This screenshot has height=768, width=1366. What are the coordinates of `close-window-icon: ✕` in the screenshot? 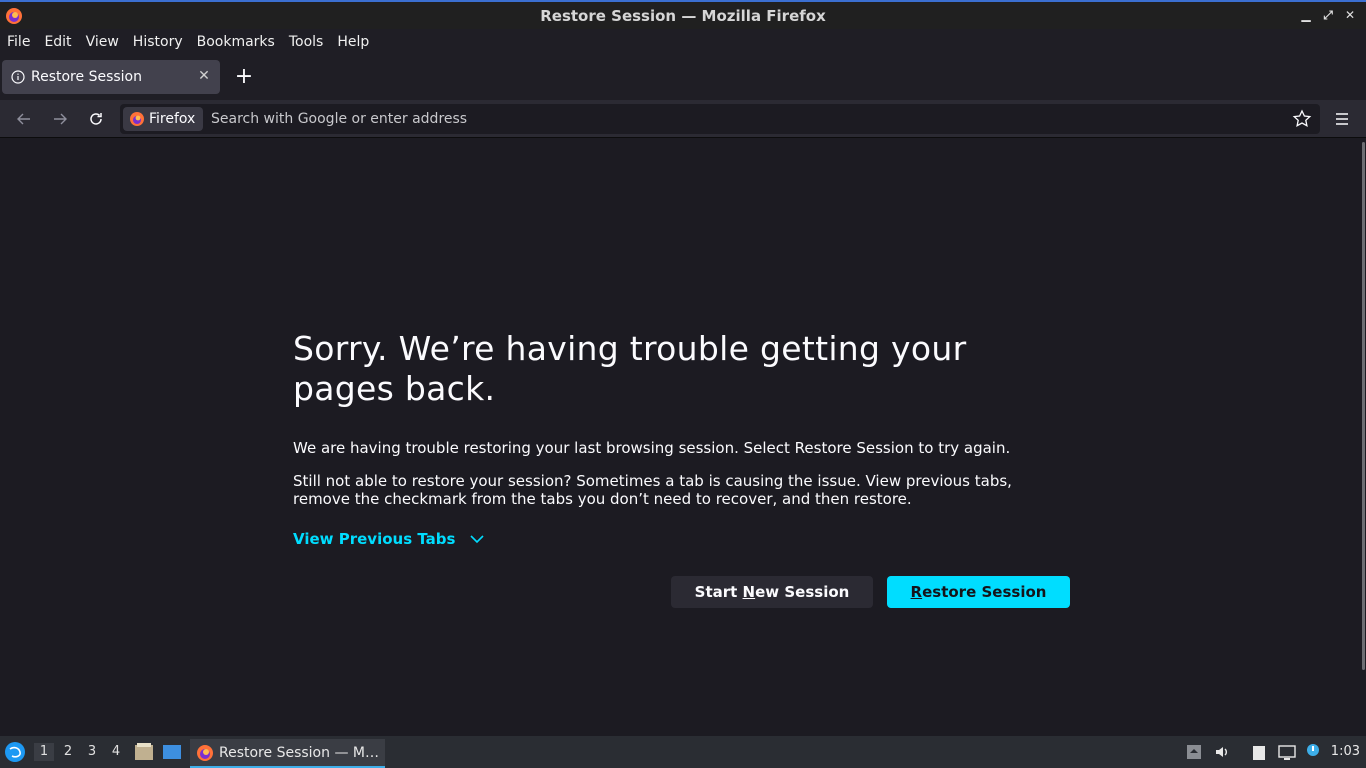 It's located at (1350, 15).